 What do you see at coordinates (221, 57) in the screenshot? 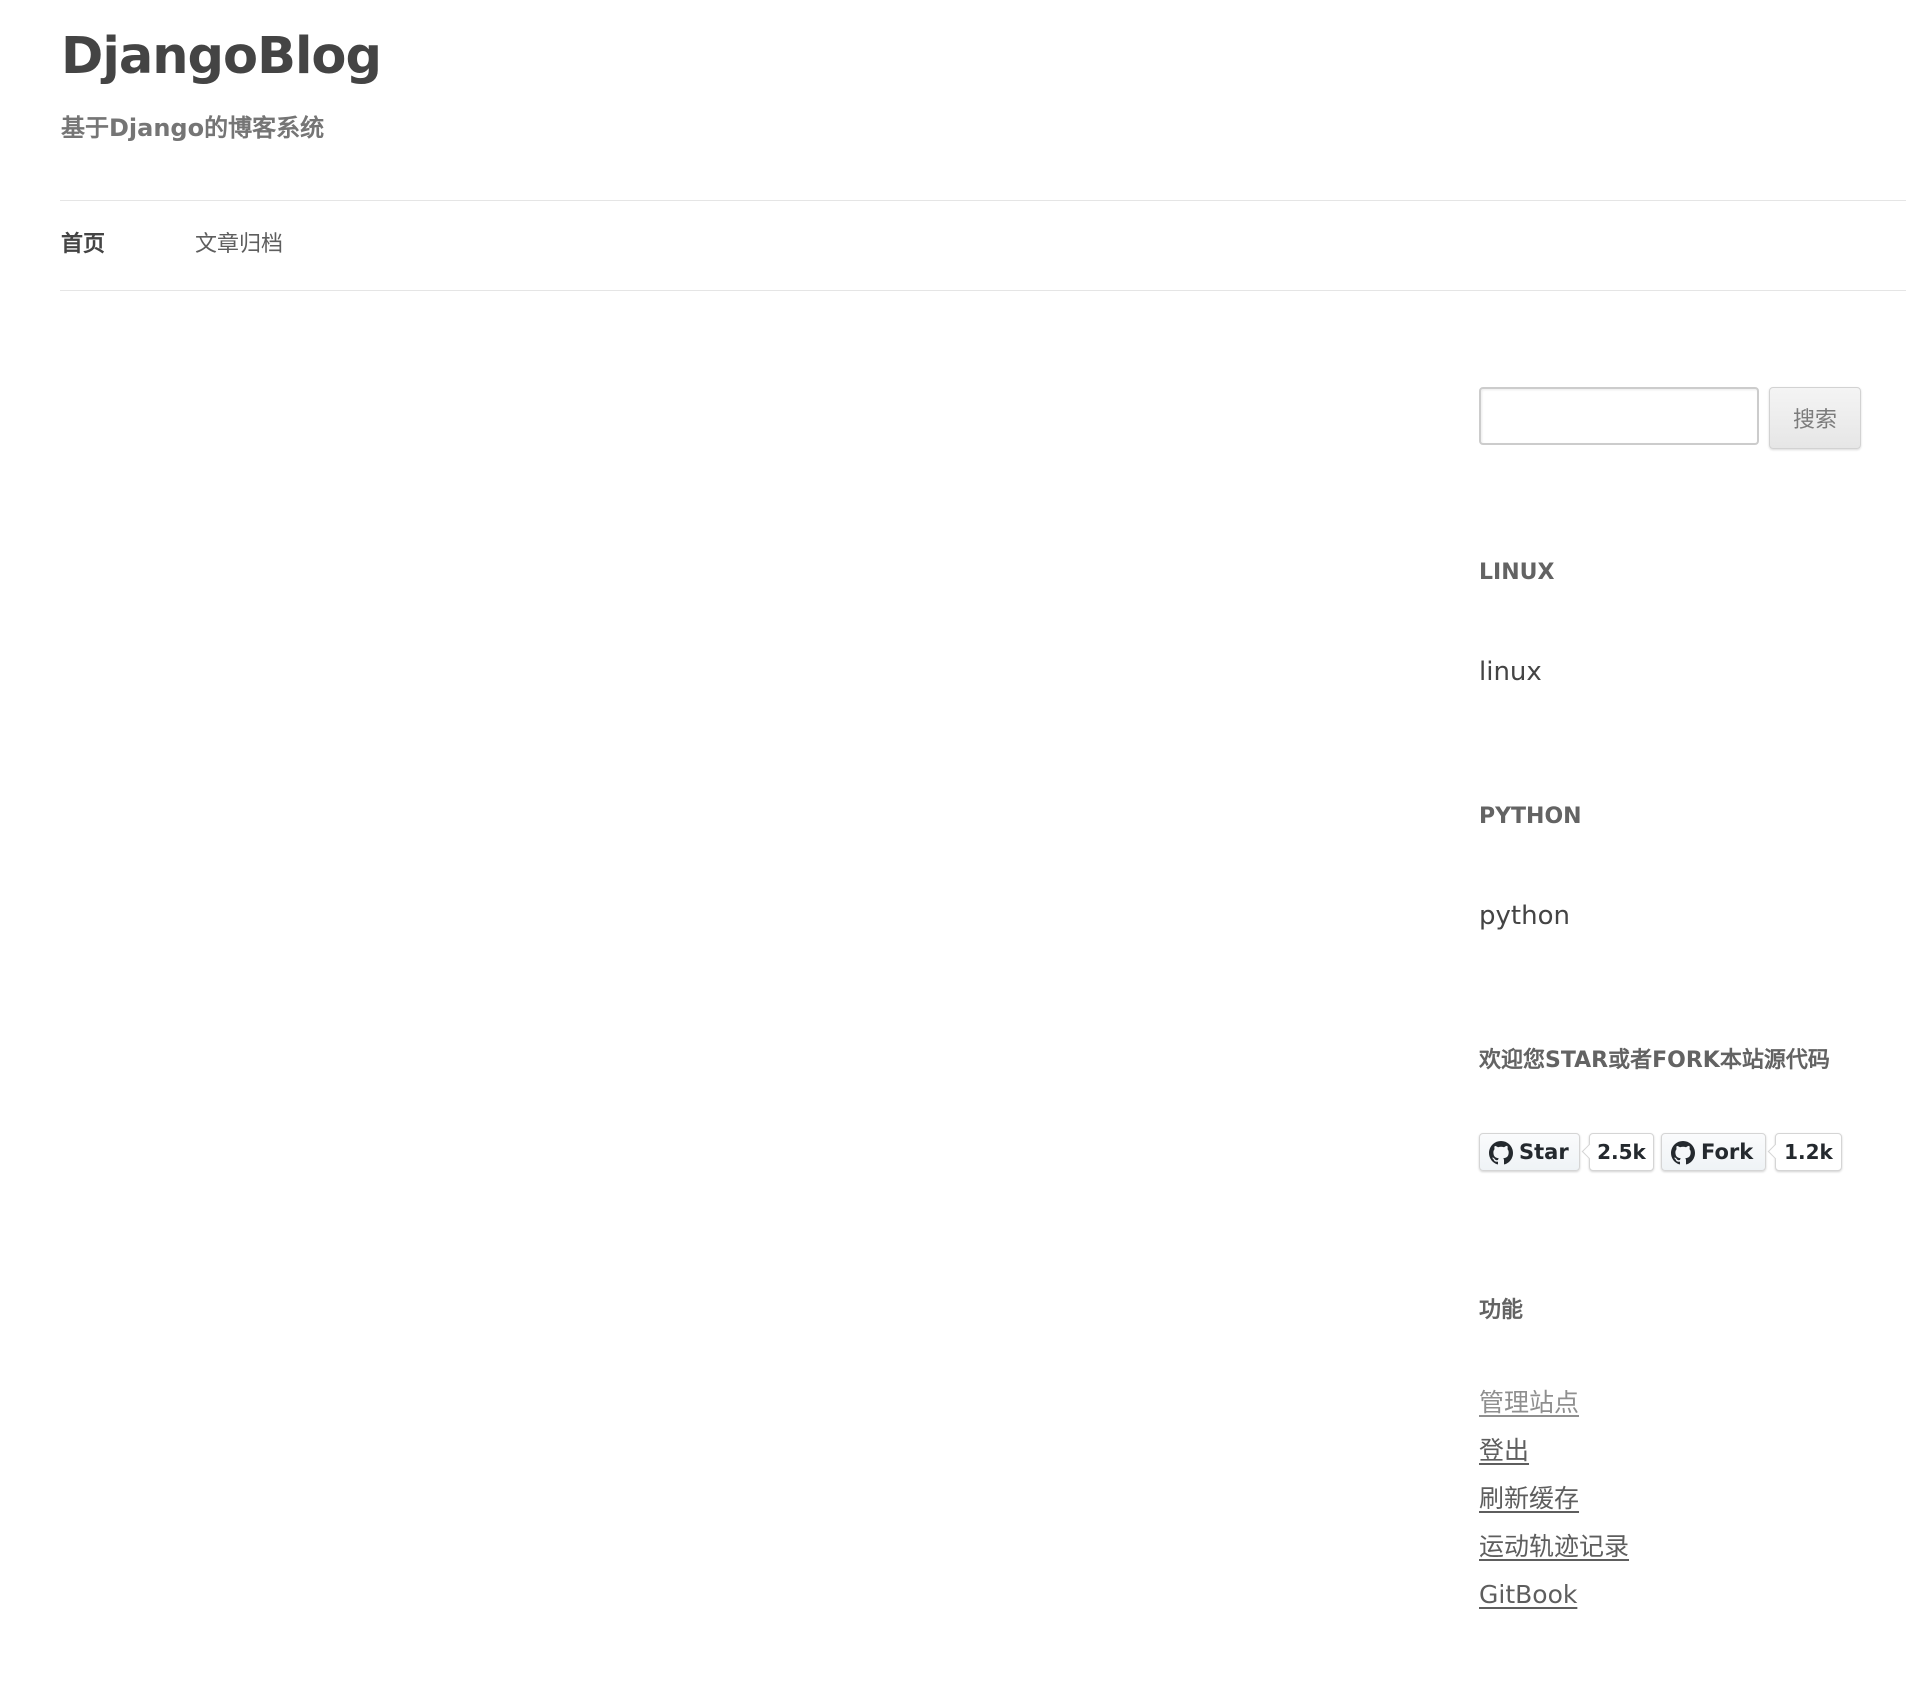
I see `site-title: DjangoBlog` at bounding box center [221, 57].